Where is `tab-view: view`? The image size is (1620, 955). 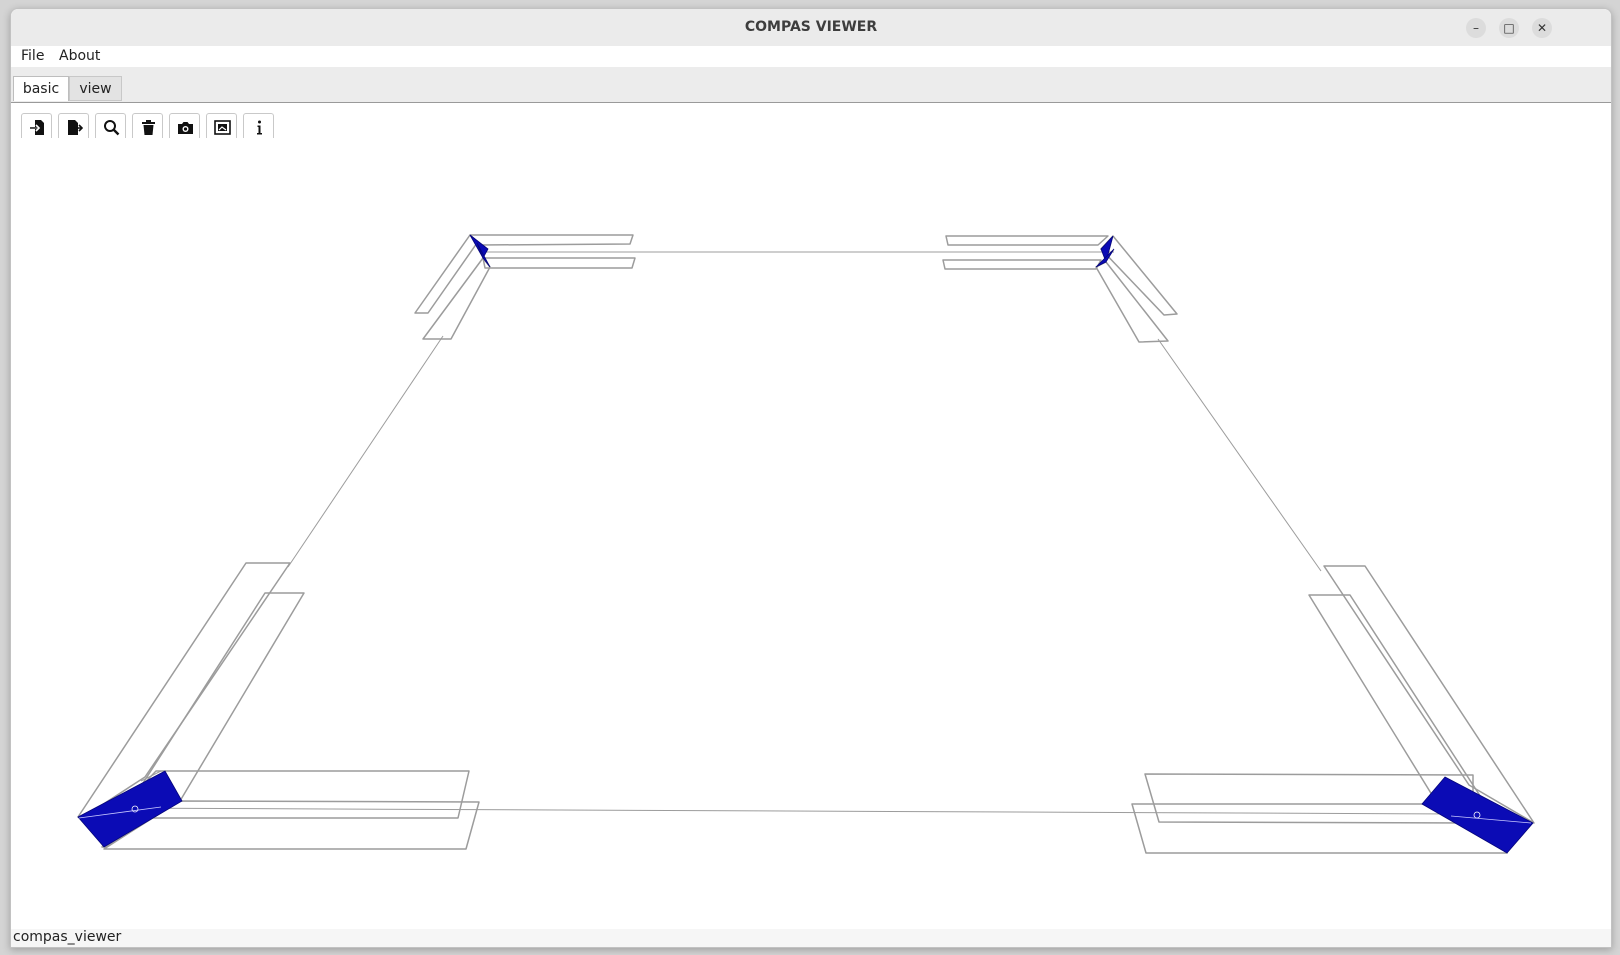 tab-view: view is located at coordinates (95, 88).